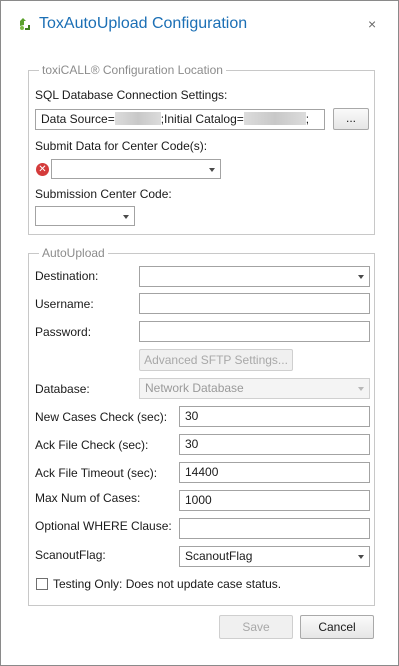 The height and width of the screenshot is (666, 399). Describe the element at coordinates (274, 528) in the screenshot. I see `where-clause-input` at that location.